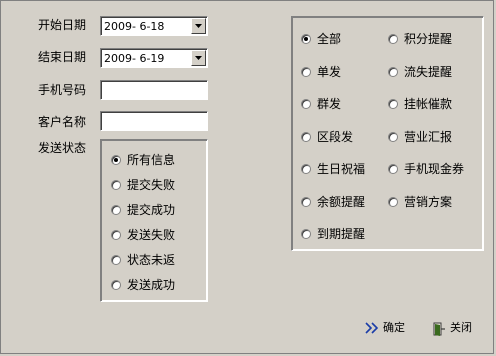 The width and height of the screenshot is (496, 356). I want to click on double-chevron-right-icon, so click(372, 328).